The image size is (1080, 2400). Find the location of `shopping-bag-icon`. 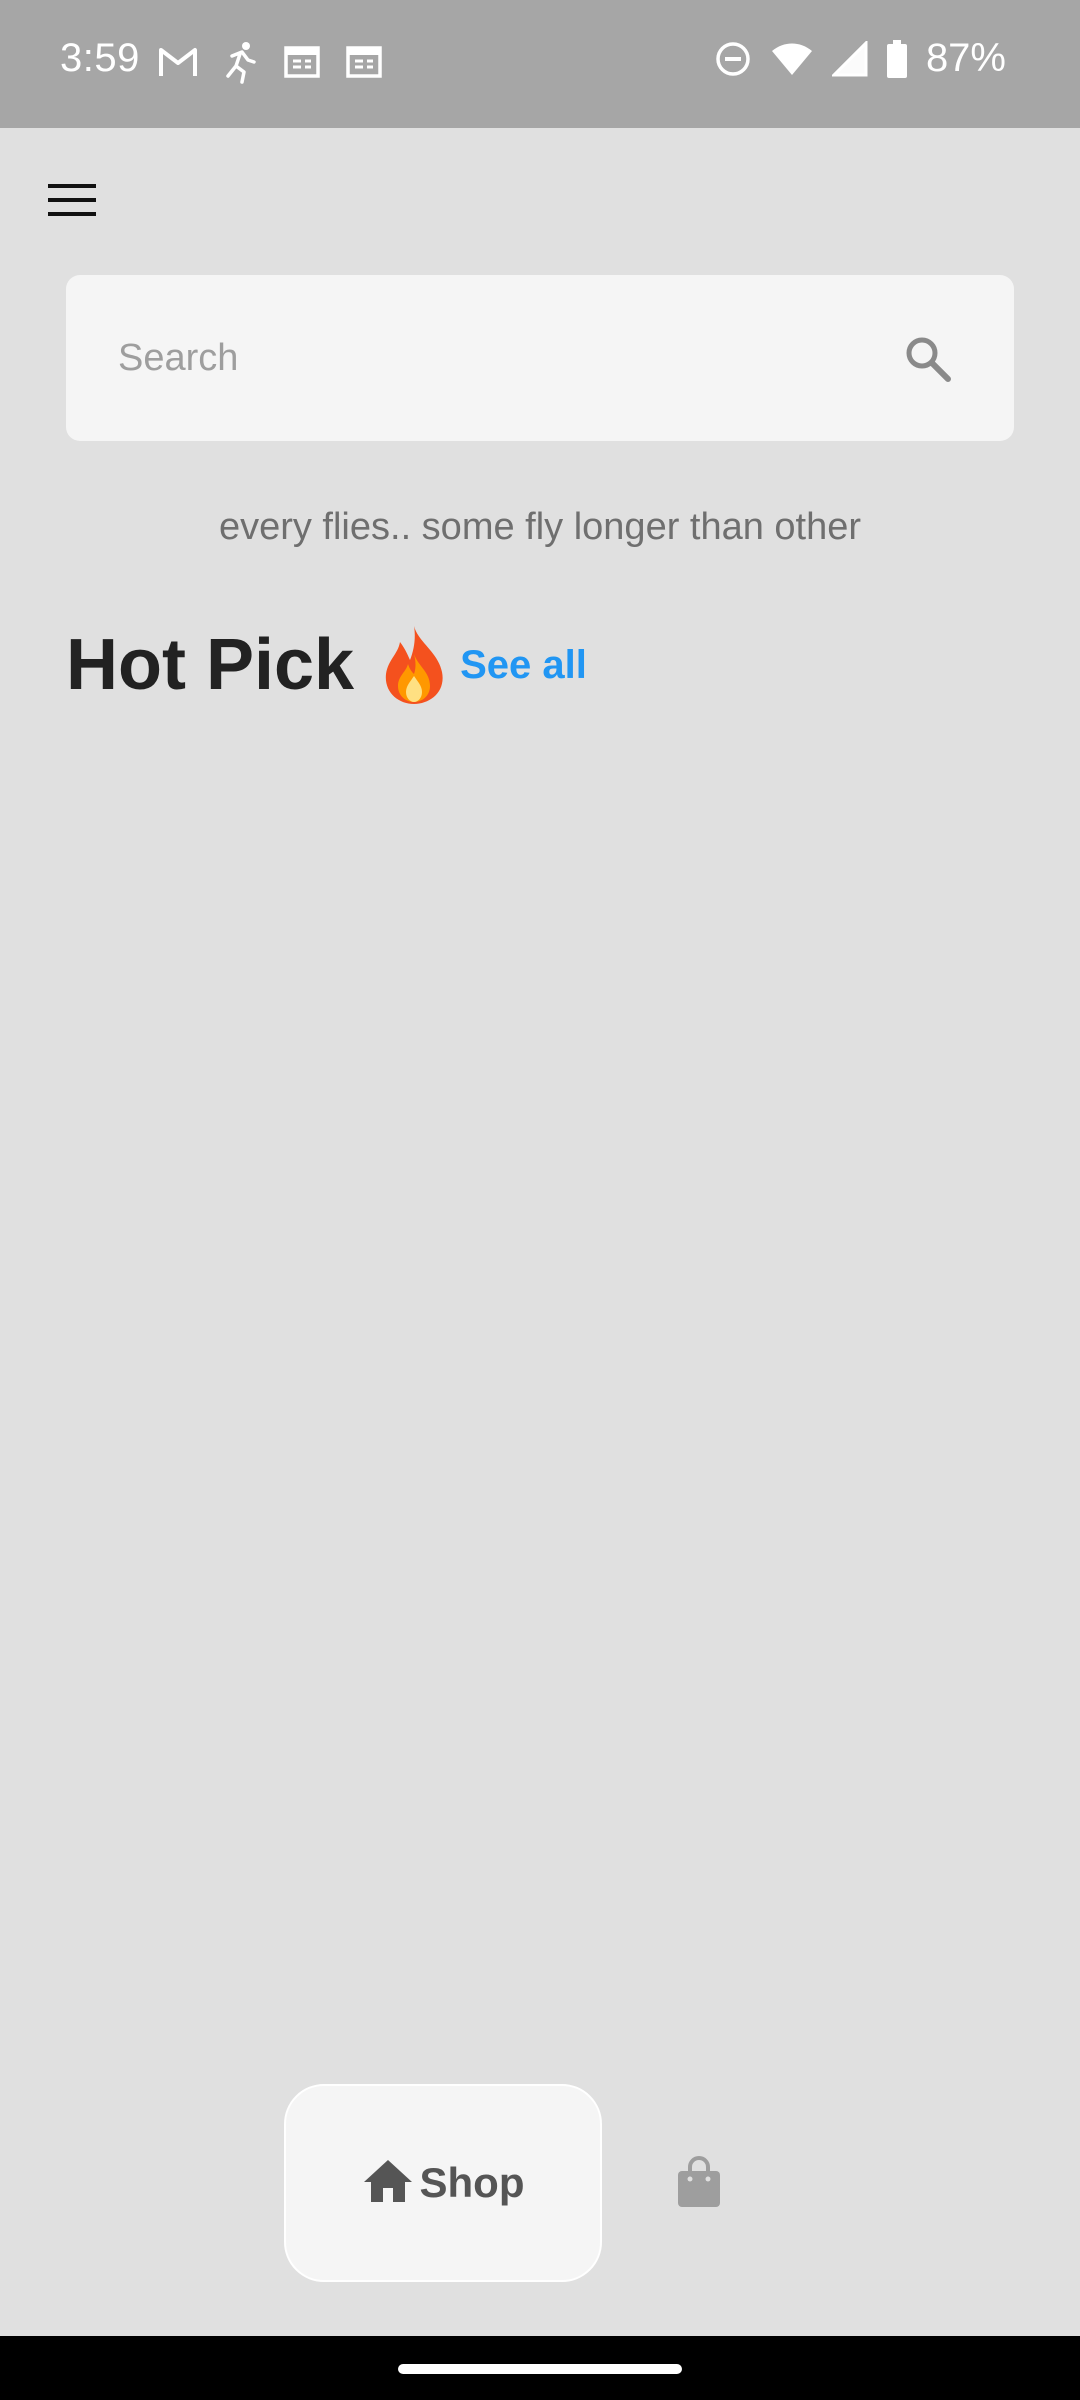

shopping-bag-icon is located at coordinates (699, 2182).